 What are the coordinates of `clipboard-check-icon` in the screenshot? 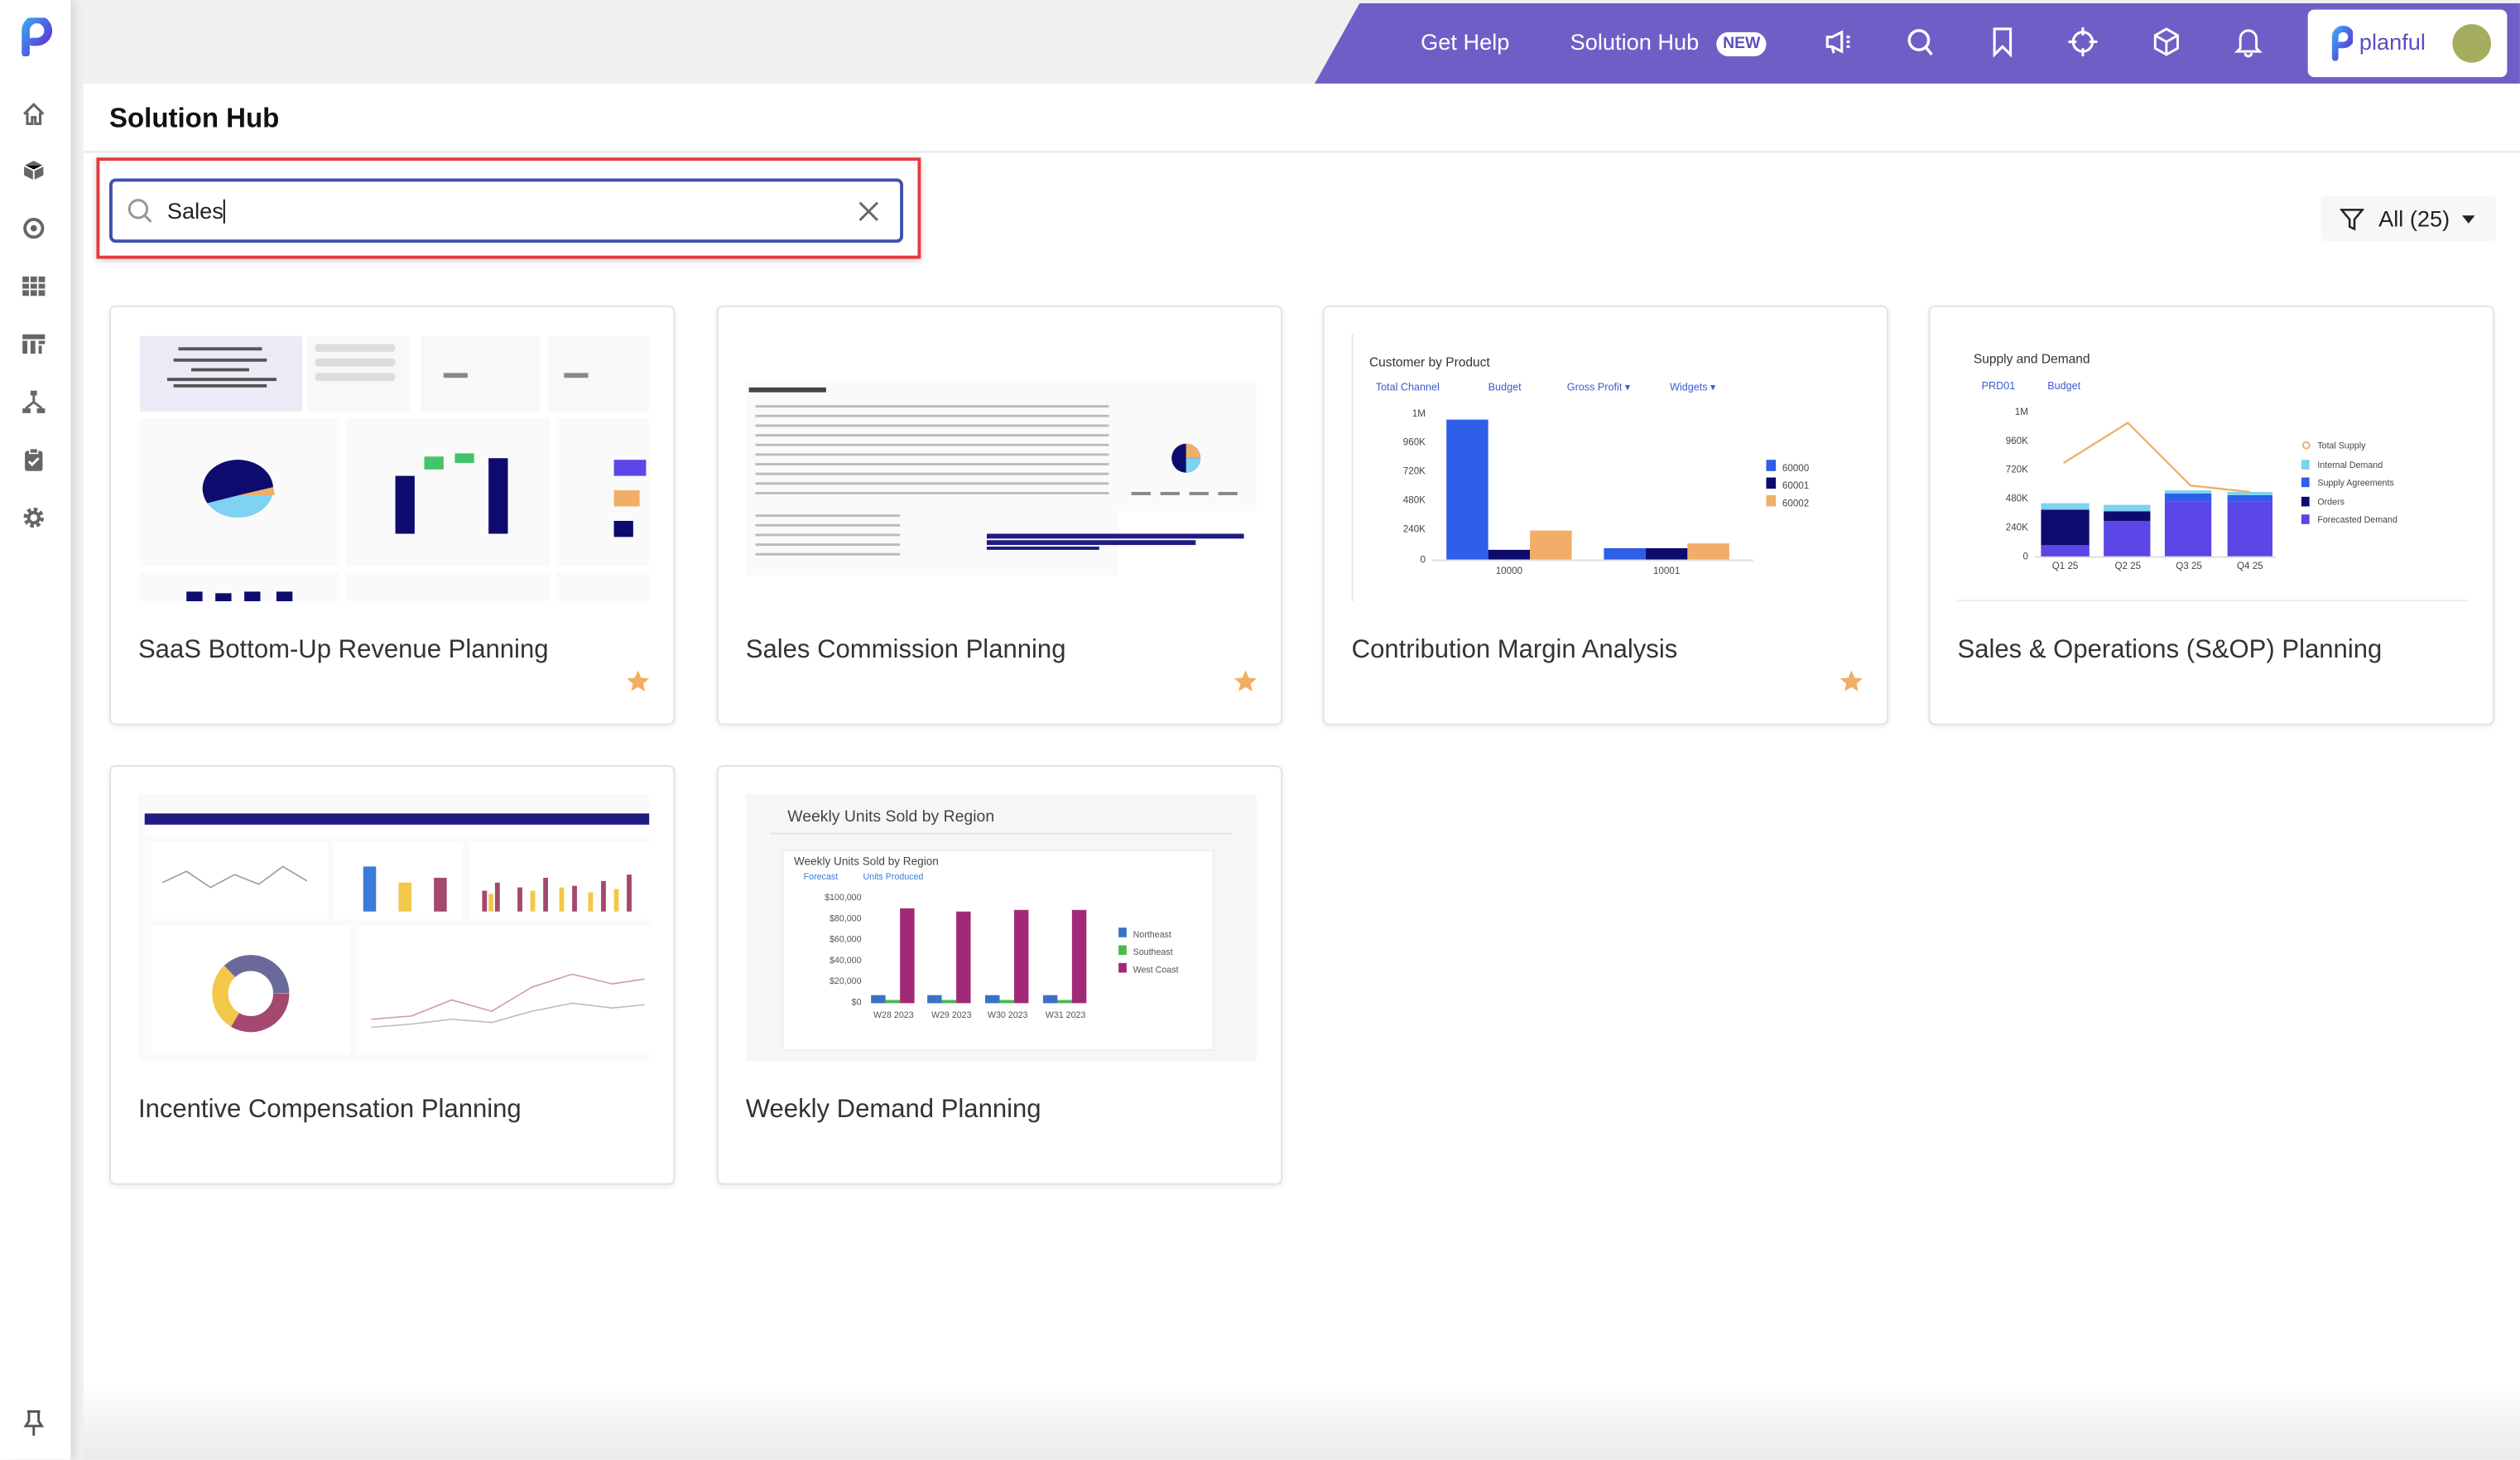 It's located at (33, 460).